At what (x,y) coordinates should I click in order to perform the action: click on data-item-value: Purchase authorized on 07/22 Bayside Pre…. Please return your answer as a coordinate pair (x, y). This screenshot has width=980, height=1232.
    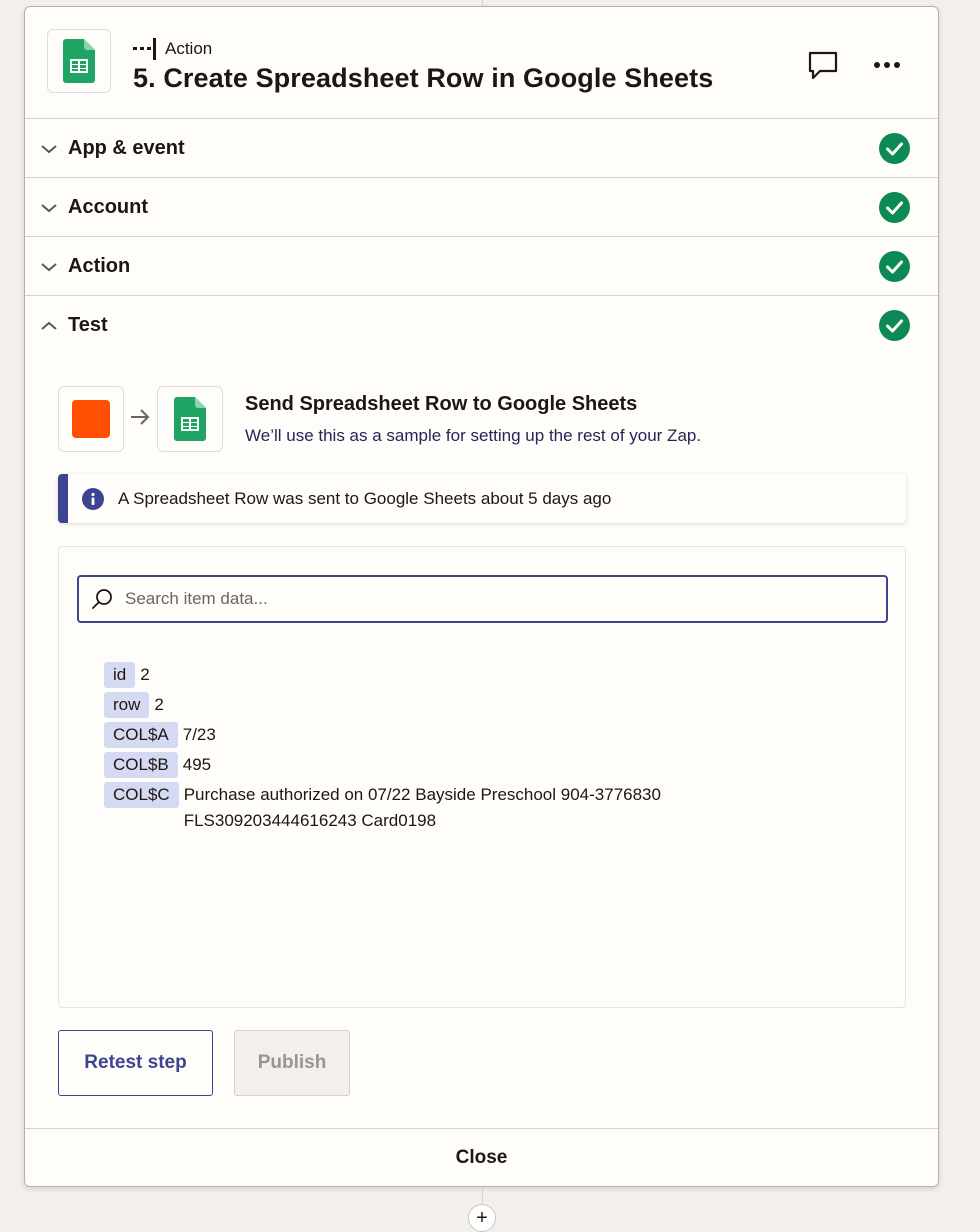
    Looking at the image, I should click on (422, 807).